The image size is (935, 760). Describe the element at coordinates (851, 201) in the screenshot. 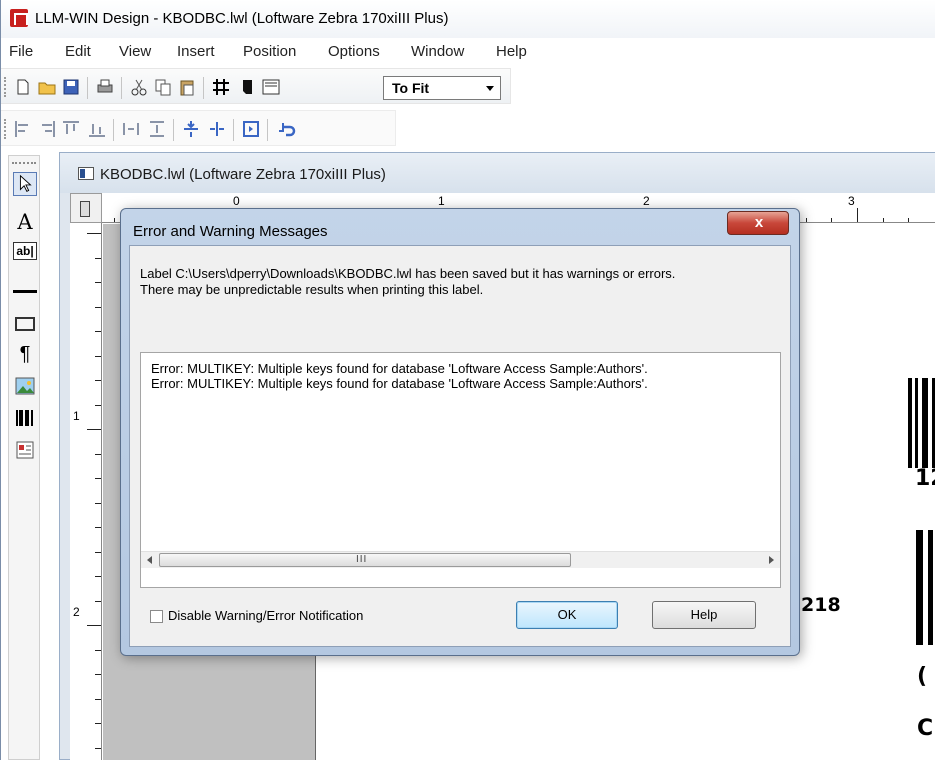

I see `ruler-label: 3` at that location.